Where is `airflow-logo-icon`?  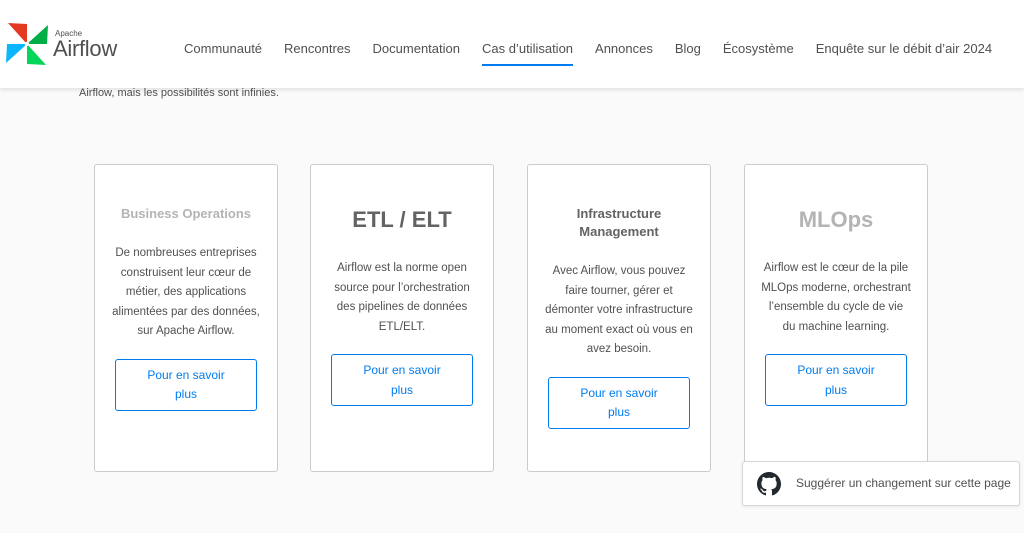
airflow-logo-icon is located at coordinates (27, 44).